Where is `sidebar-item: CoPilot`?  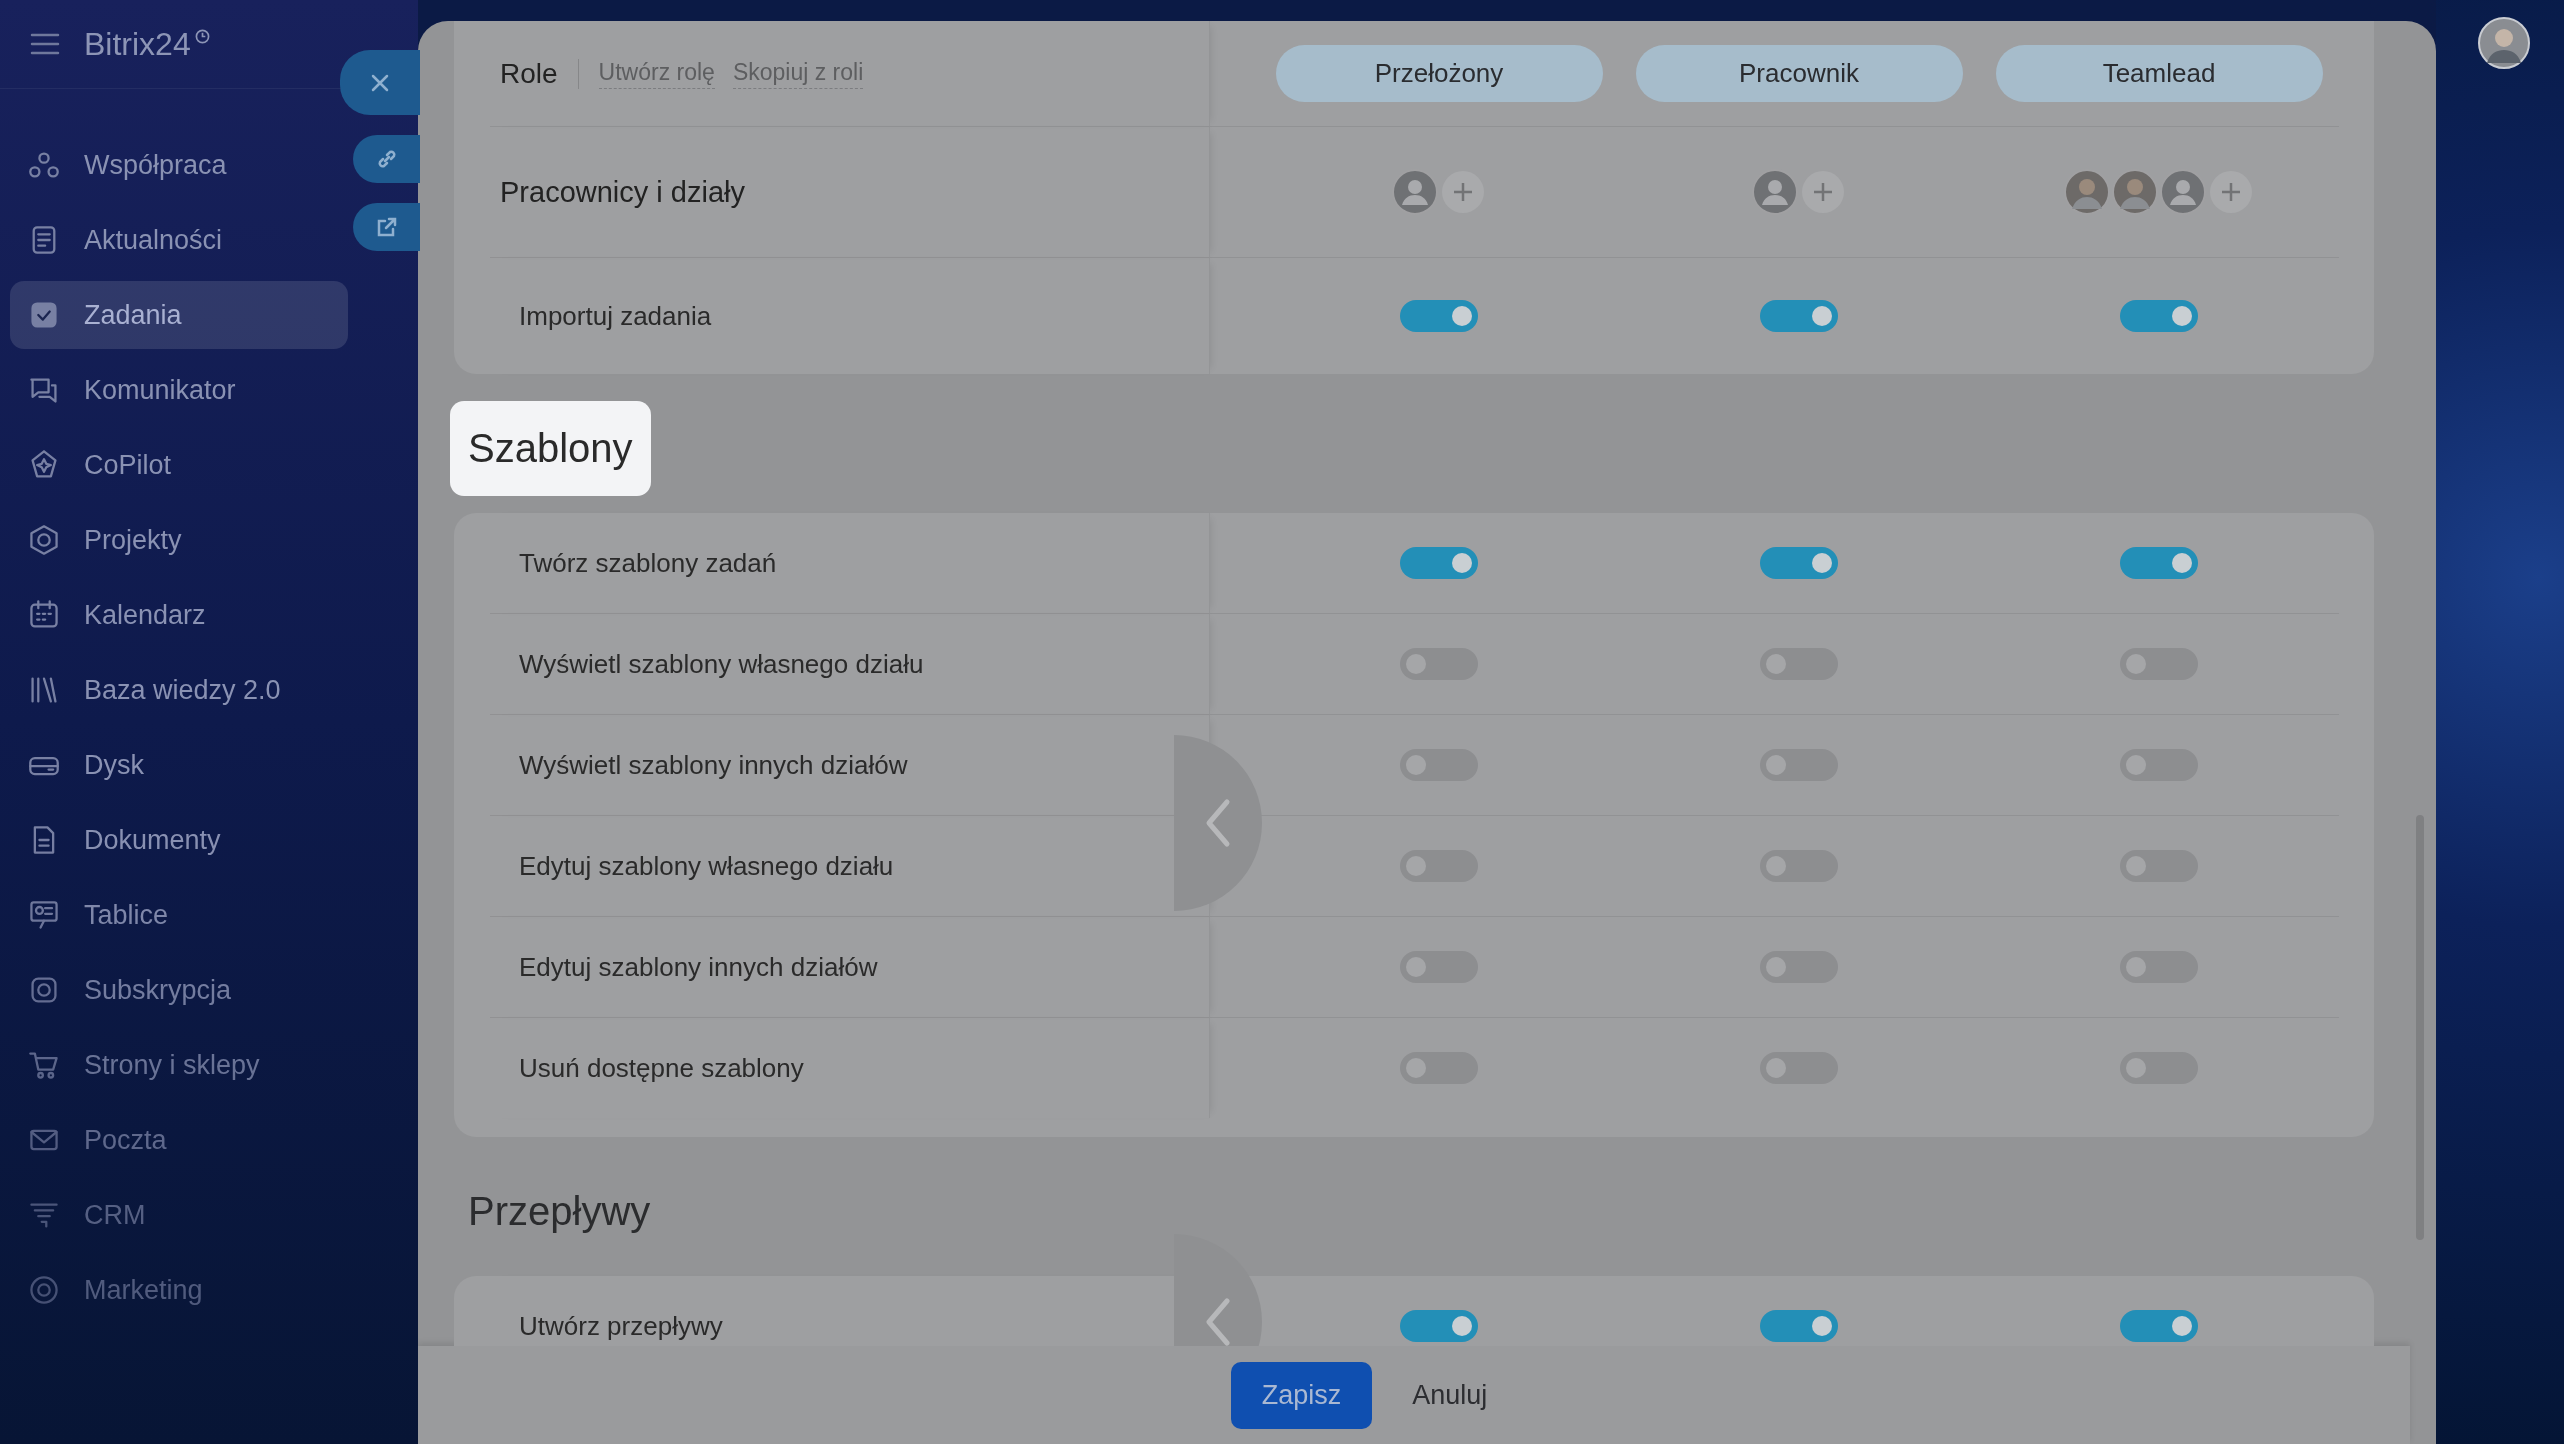 sidebar-item: CoPilot is located at coordinates (179, 465).